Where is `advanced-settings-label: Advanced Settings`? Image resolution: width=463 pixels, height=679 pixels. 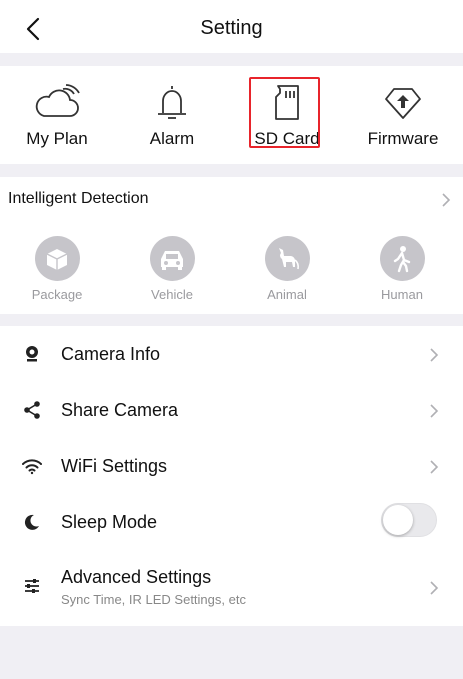
advanced-settings-label: Advanced Settings is located at coordinates (136, 577).